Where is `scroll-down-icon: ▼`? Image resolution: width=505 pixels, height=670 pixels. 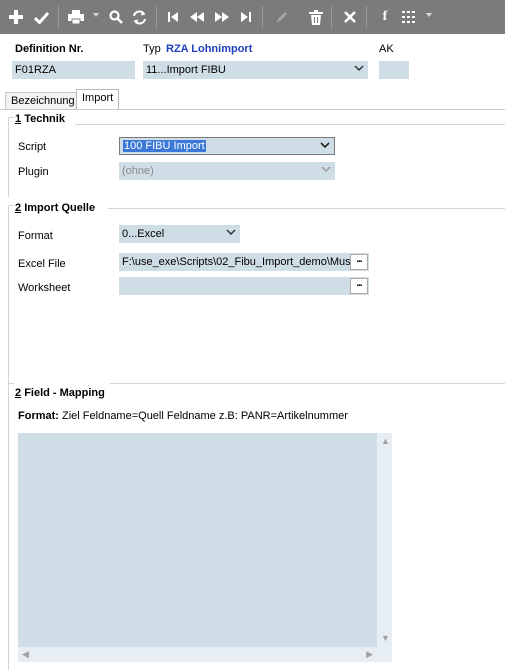 scroll-down-icon: ▼ is located at coordinates (385, 638).